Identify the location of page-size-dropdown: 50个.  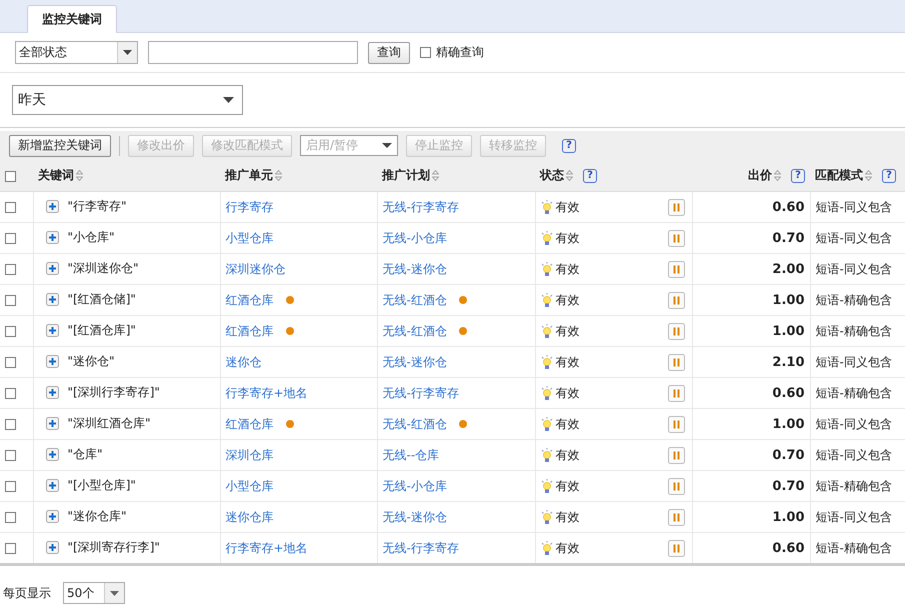
(94, 593).